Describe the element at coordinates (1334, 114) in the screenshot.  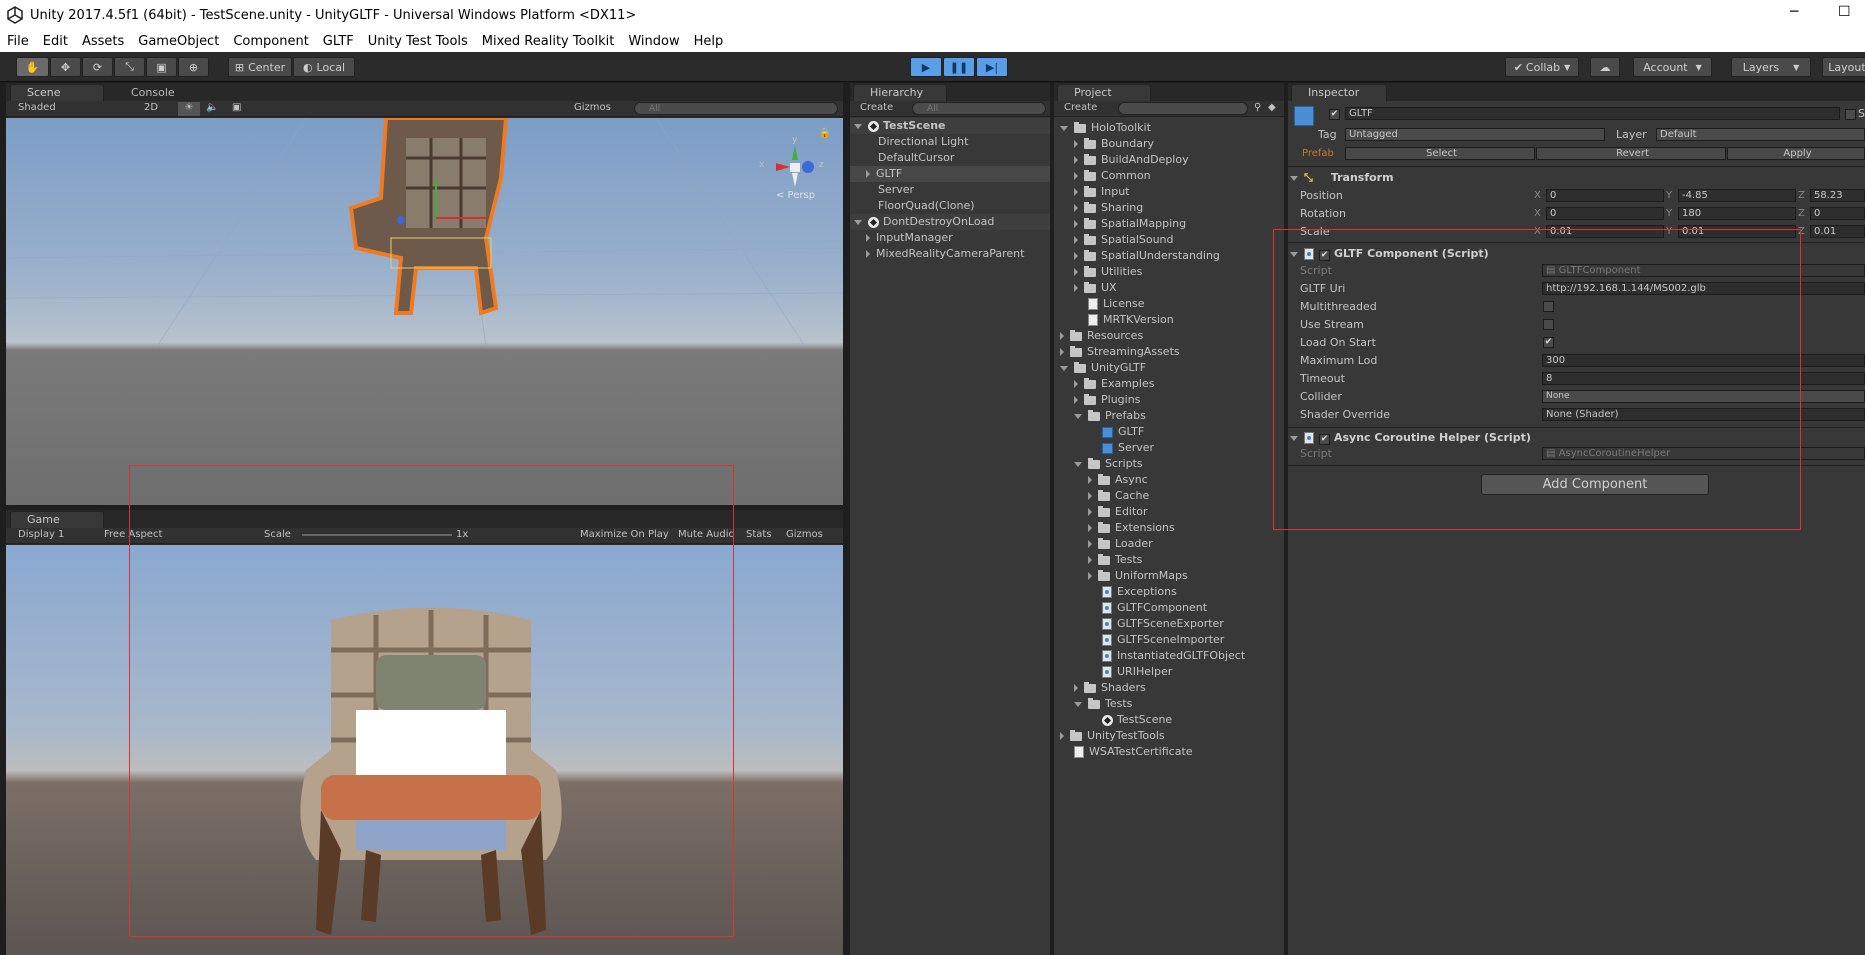
I see `active-checkbox: ✔` at that location.